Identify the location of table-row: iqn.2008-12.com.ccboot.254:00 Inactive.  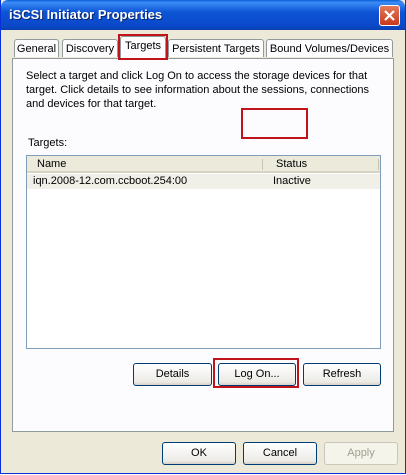
(203, 181).